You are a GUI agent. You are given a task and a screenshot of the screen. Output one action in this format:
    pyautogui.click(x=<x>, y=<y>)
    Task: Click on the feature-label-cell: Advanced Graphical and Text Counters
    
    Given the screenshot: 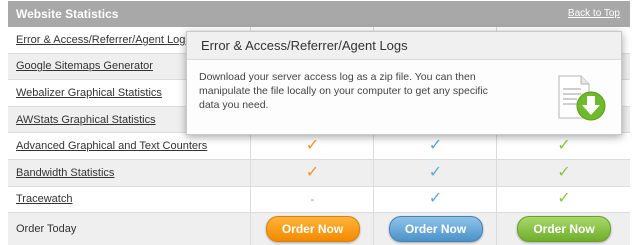 What is the action you would take?
    pyautogui.click(x=133, y=146)
    